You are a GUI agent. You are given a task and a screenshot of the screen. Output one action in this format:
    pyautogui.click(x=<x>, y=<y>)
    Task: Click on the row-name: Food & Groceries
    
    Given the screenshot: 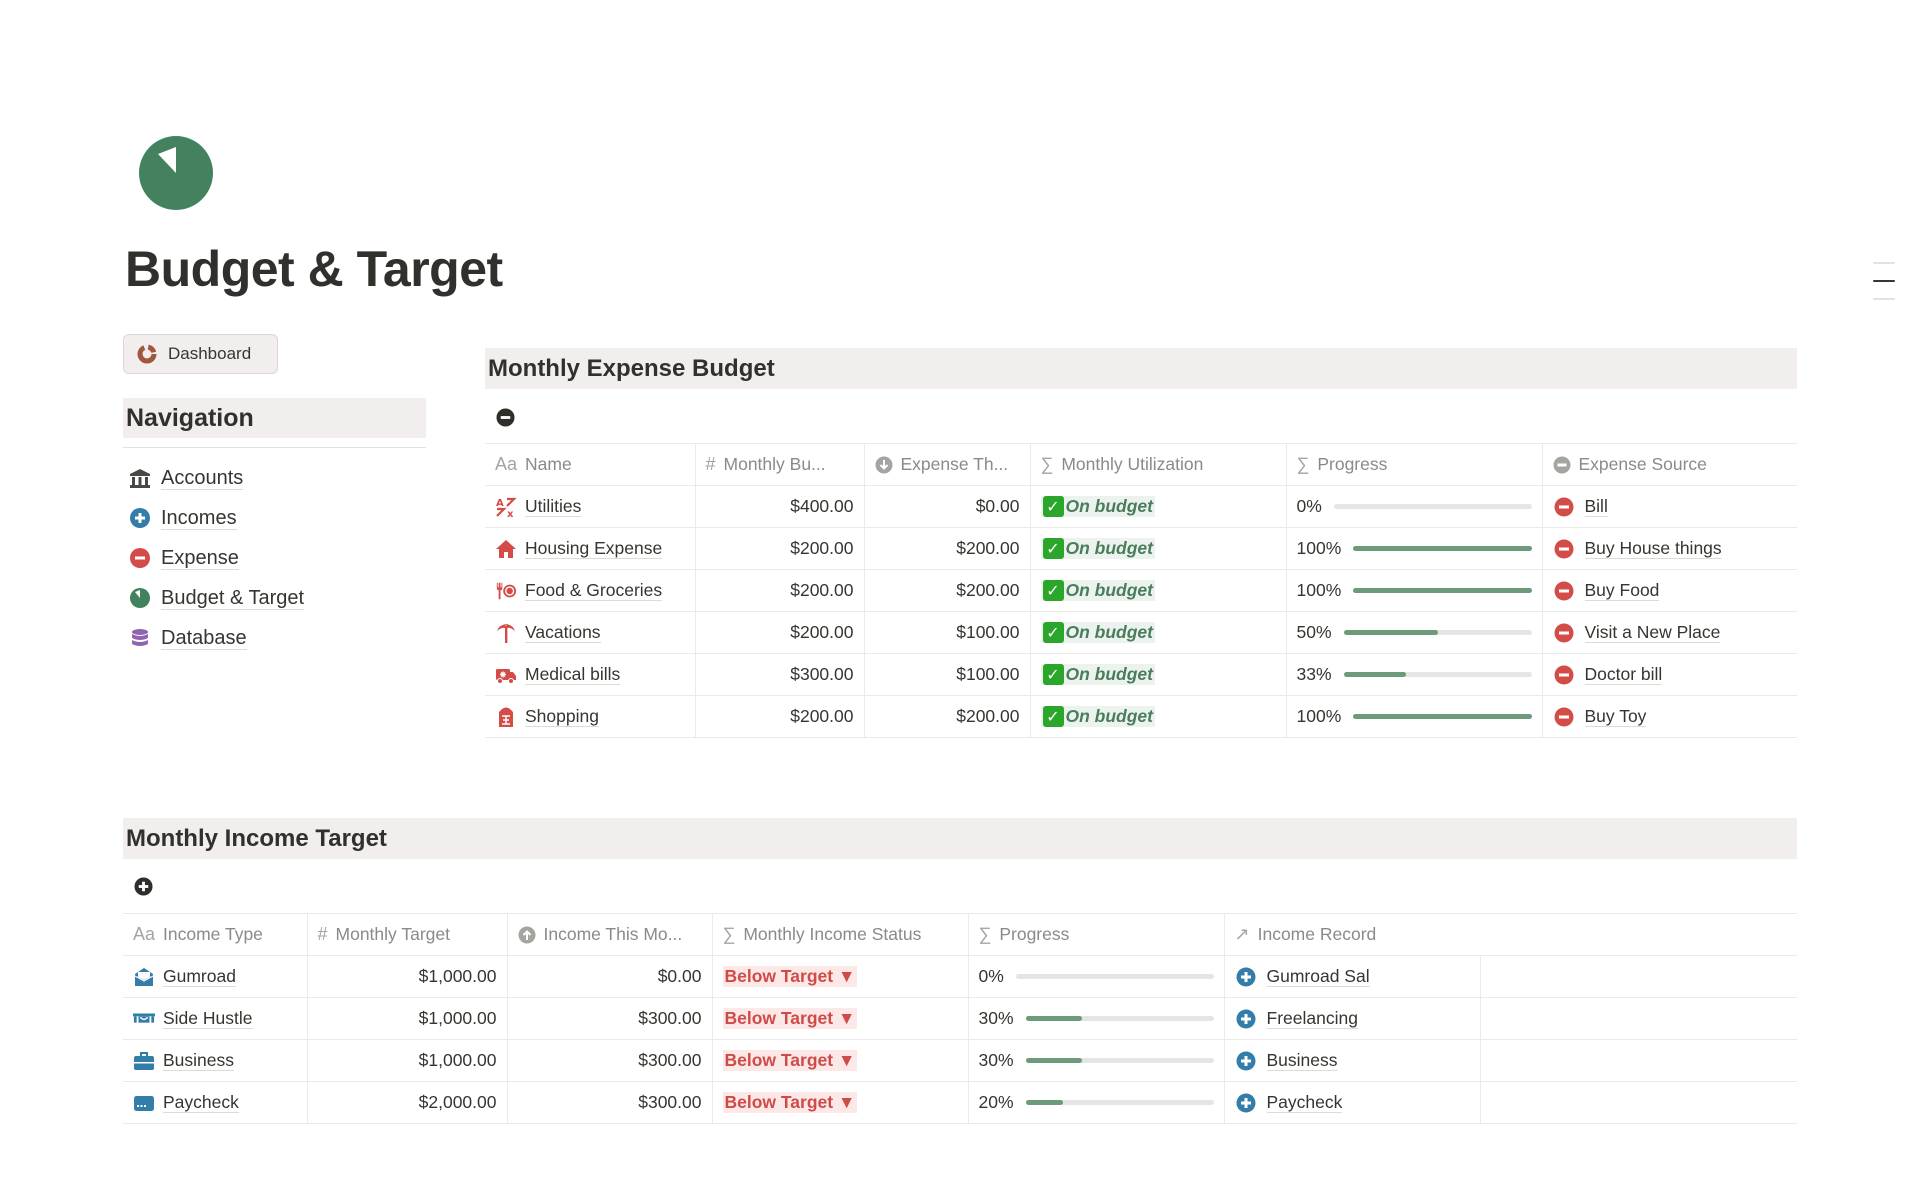 What is the action you would take?
    pyautogui.click(x=594, y=590)
    